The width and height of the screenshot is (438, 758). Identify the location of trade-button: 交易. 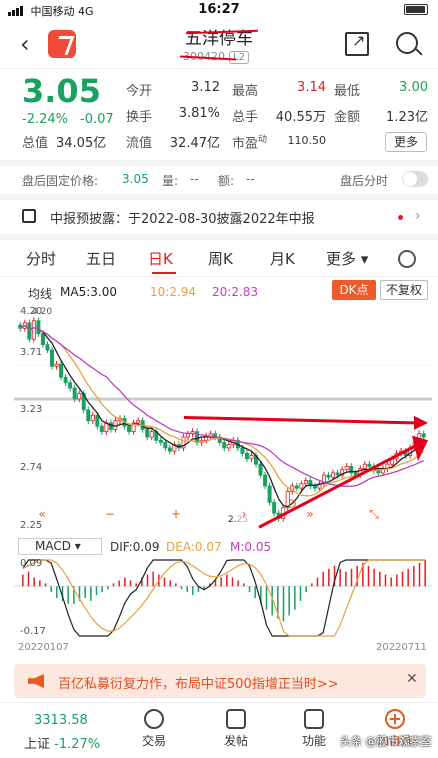
(154, 730).